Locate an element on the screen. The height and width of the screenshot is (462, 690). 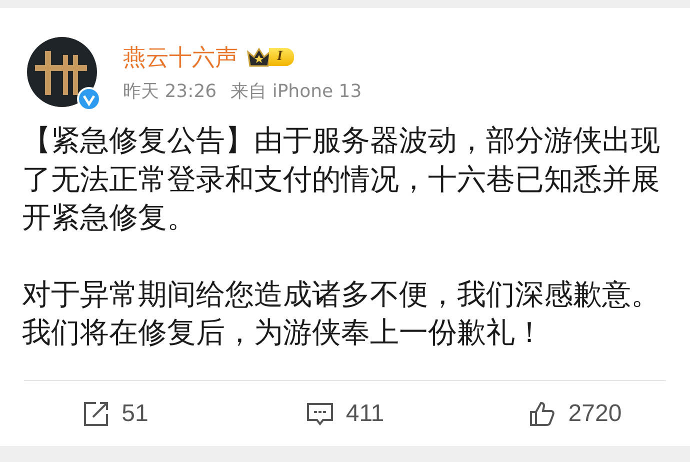
comment-button: 411 is located at coordinates (345, 414).